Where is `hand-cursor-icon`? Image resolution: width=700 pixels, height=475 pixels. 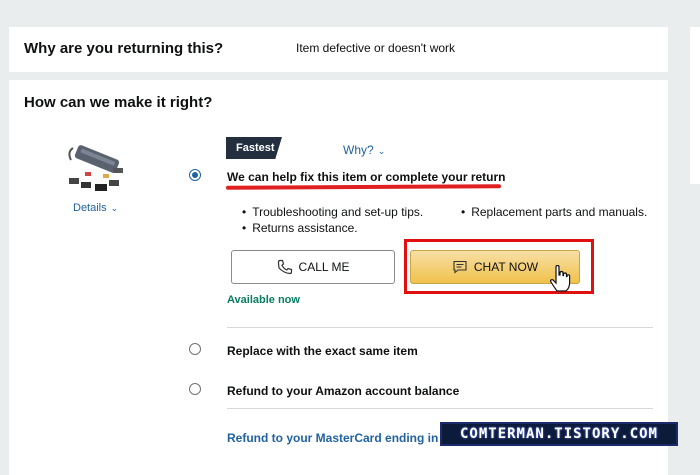 hand-cursor-icon is located at coordinates (560, 279).